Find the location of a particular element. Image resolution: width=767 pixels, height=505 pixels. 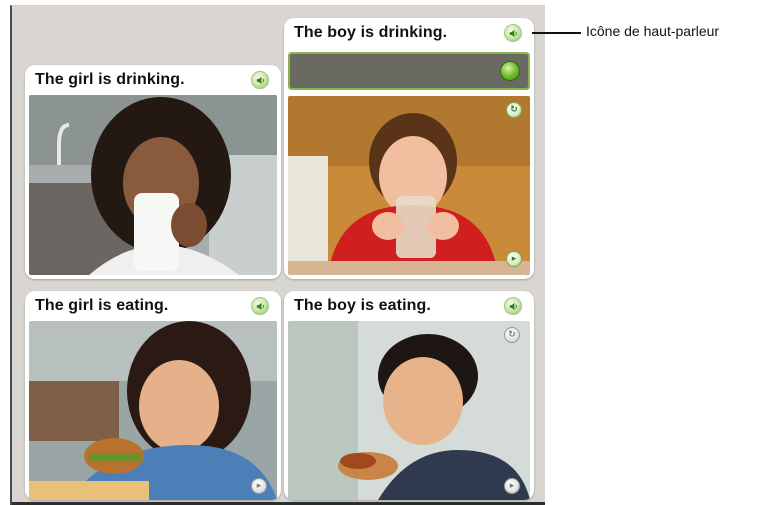

callout-label: Icône de haut-parleur is located at coordinates (653, 31).